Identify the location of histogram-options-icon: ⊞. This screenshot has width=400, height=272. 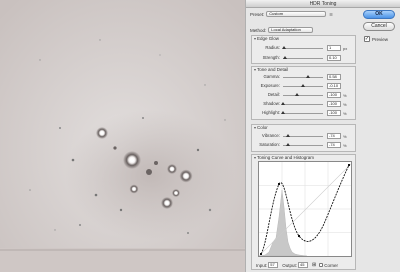
(314, 265).